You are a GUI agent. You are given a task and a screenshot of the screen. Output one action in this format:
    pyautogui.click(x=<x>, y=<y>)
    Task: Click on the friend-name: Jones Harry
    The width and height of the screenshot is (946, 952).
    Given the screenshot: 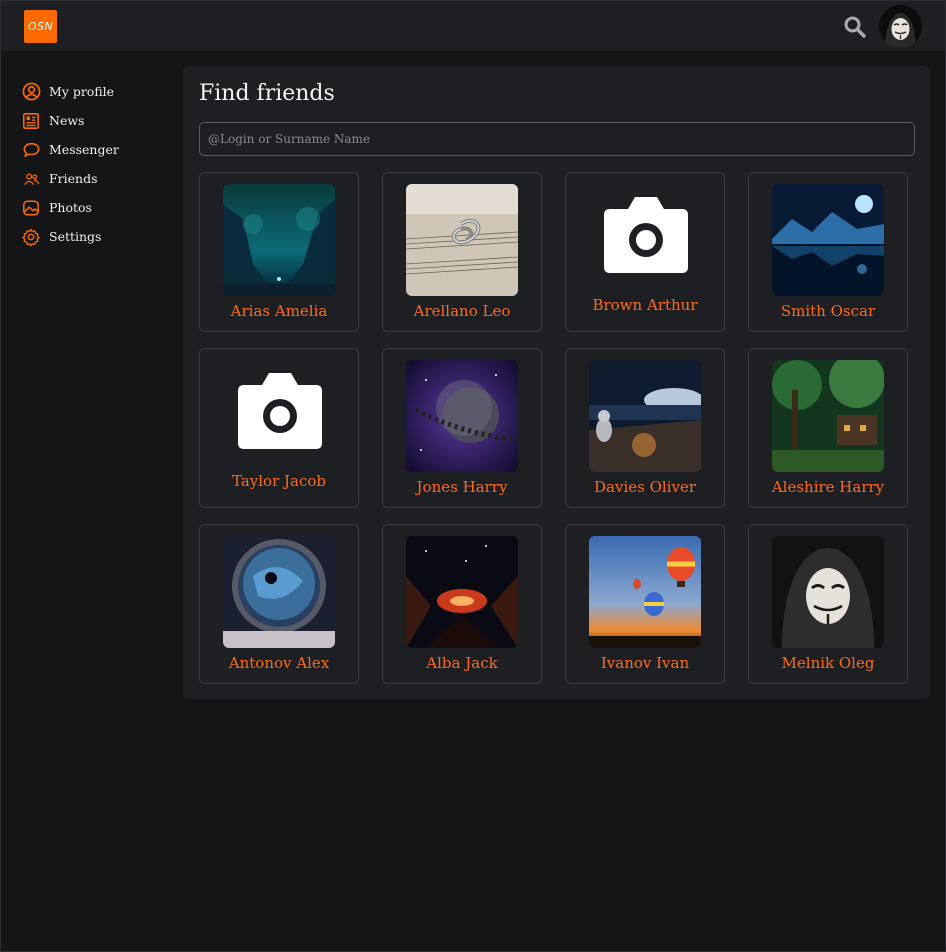 What is the action you would take?
    pyautogui.click(x=462, y=487)
    